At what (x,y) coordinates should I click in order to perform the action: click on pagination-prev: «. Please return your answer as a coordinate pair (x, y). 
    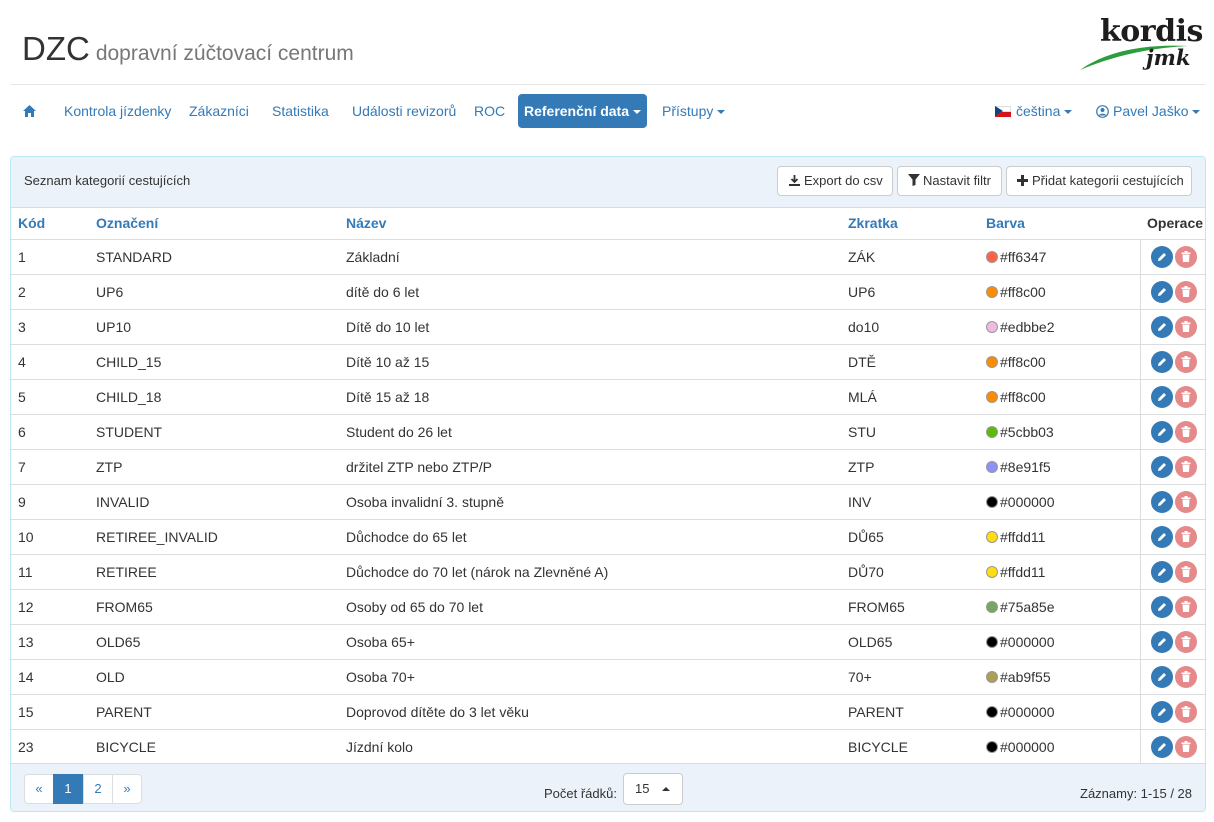
    Looking at the image, I should click on (39, 789).